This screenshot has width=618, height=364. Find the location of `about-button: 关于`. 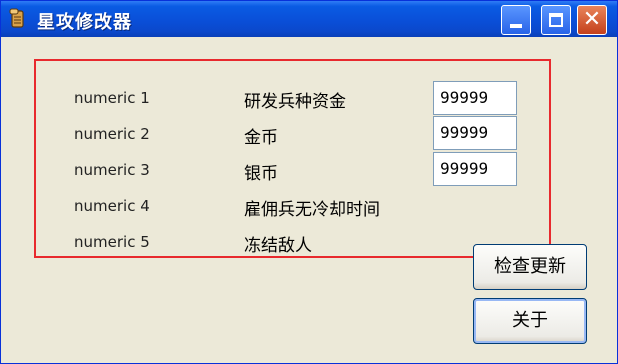

about-button: 关于 is located at coordinates (530, 321).